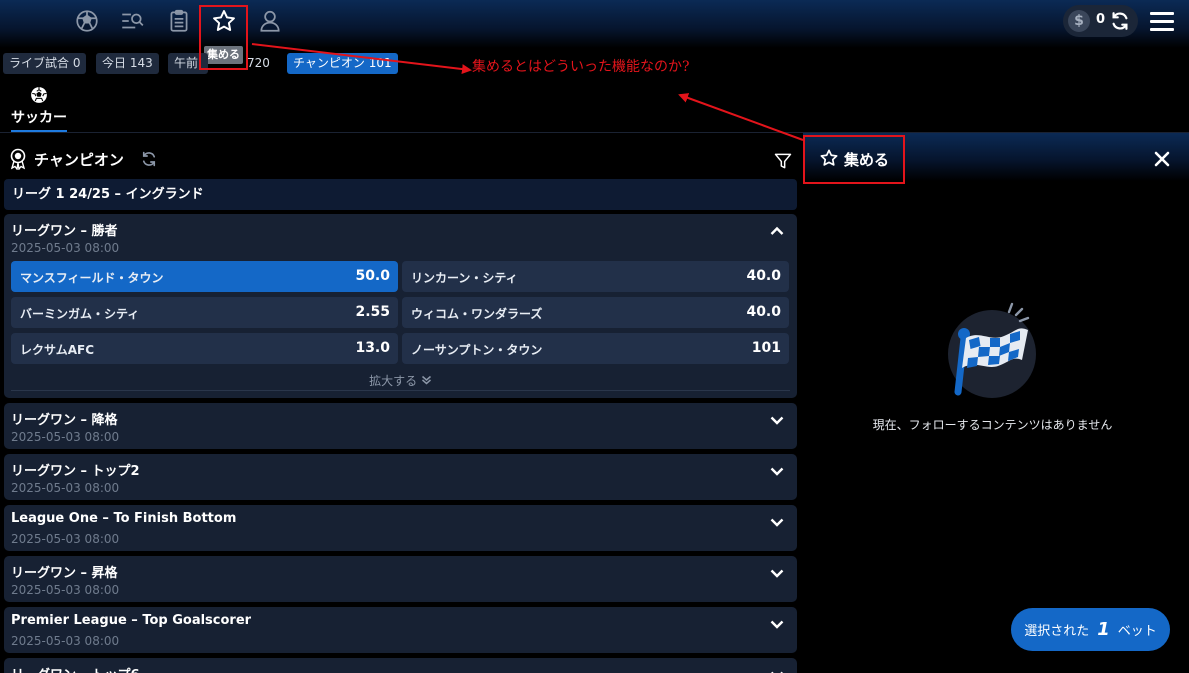 Image resolution: width=1189 pixels, height=673 pixels. What do you see at coordinates (92, 278) in the screenshot?
I see `team-name: マンスフィールド・タウン` at bounding box center [92, 278].